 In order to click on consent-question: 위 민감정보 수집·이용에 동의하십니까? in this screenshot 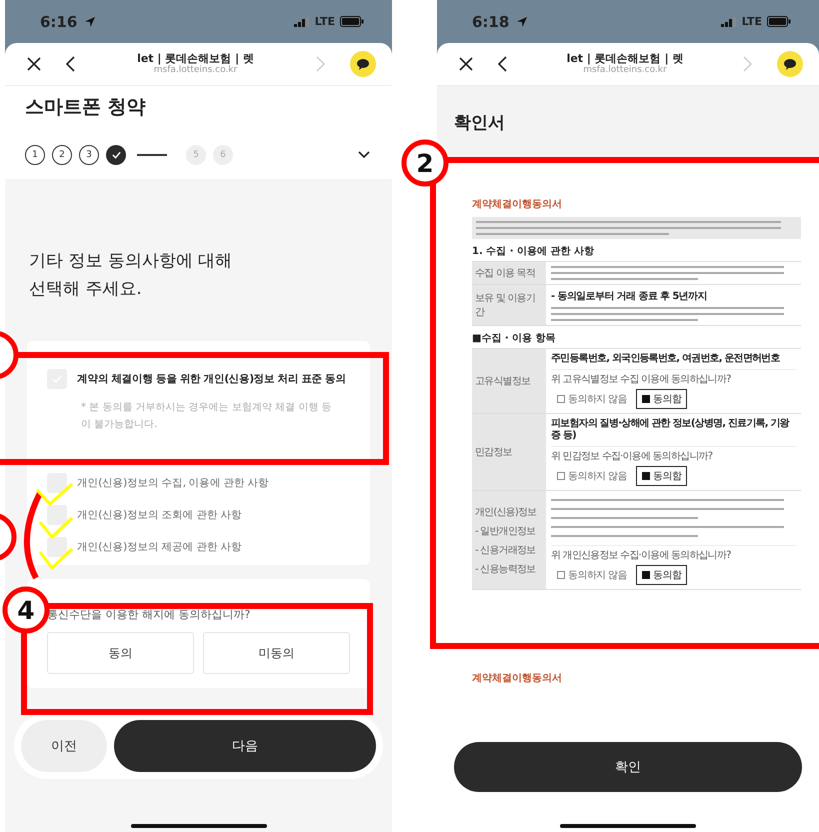, I will do `click(632, 456)`.